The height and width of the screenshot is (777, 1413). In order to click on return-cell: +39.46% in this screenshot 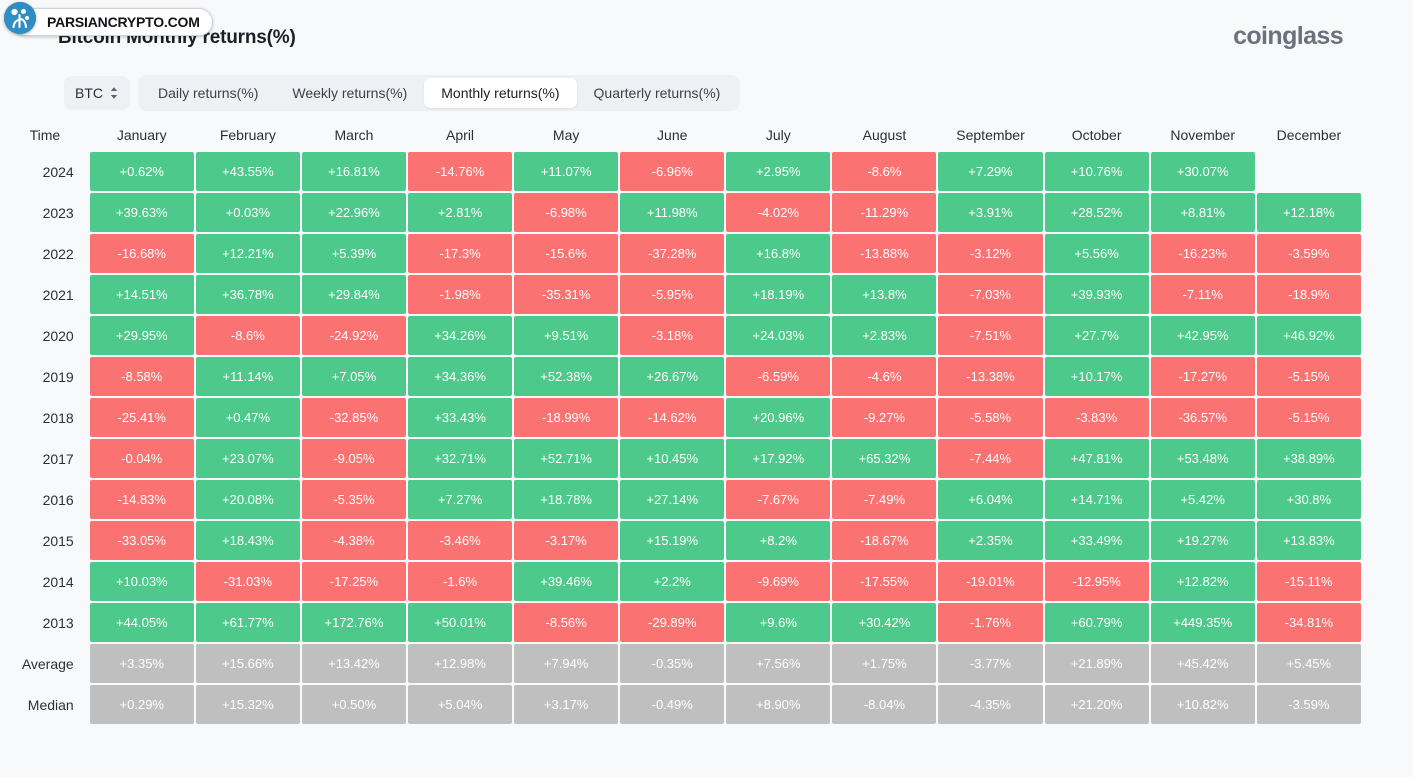, I will do `click(566, 581)`.